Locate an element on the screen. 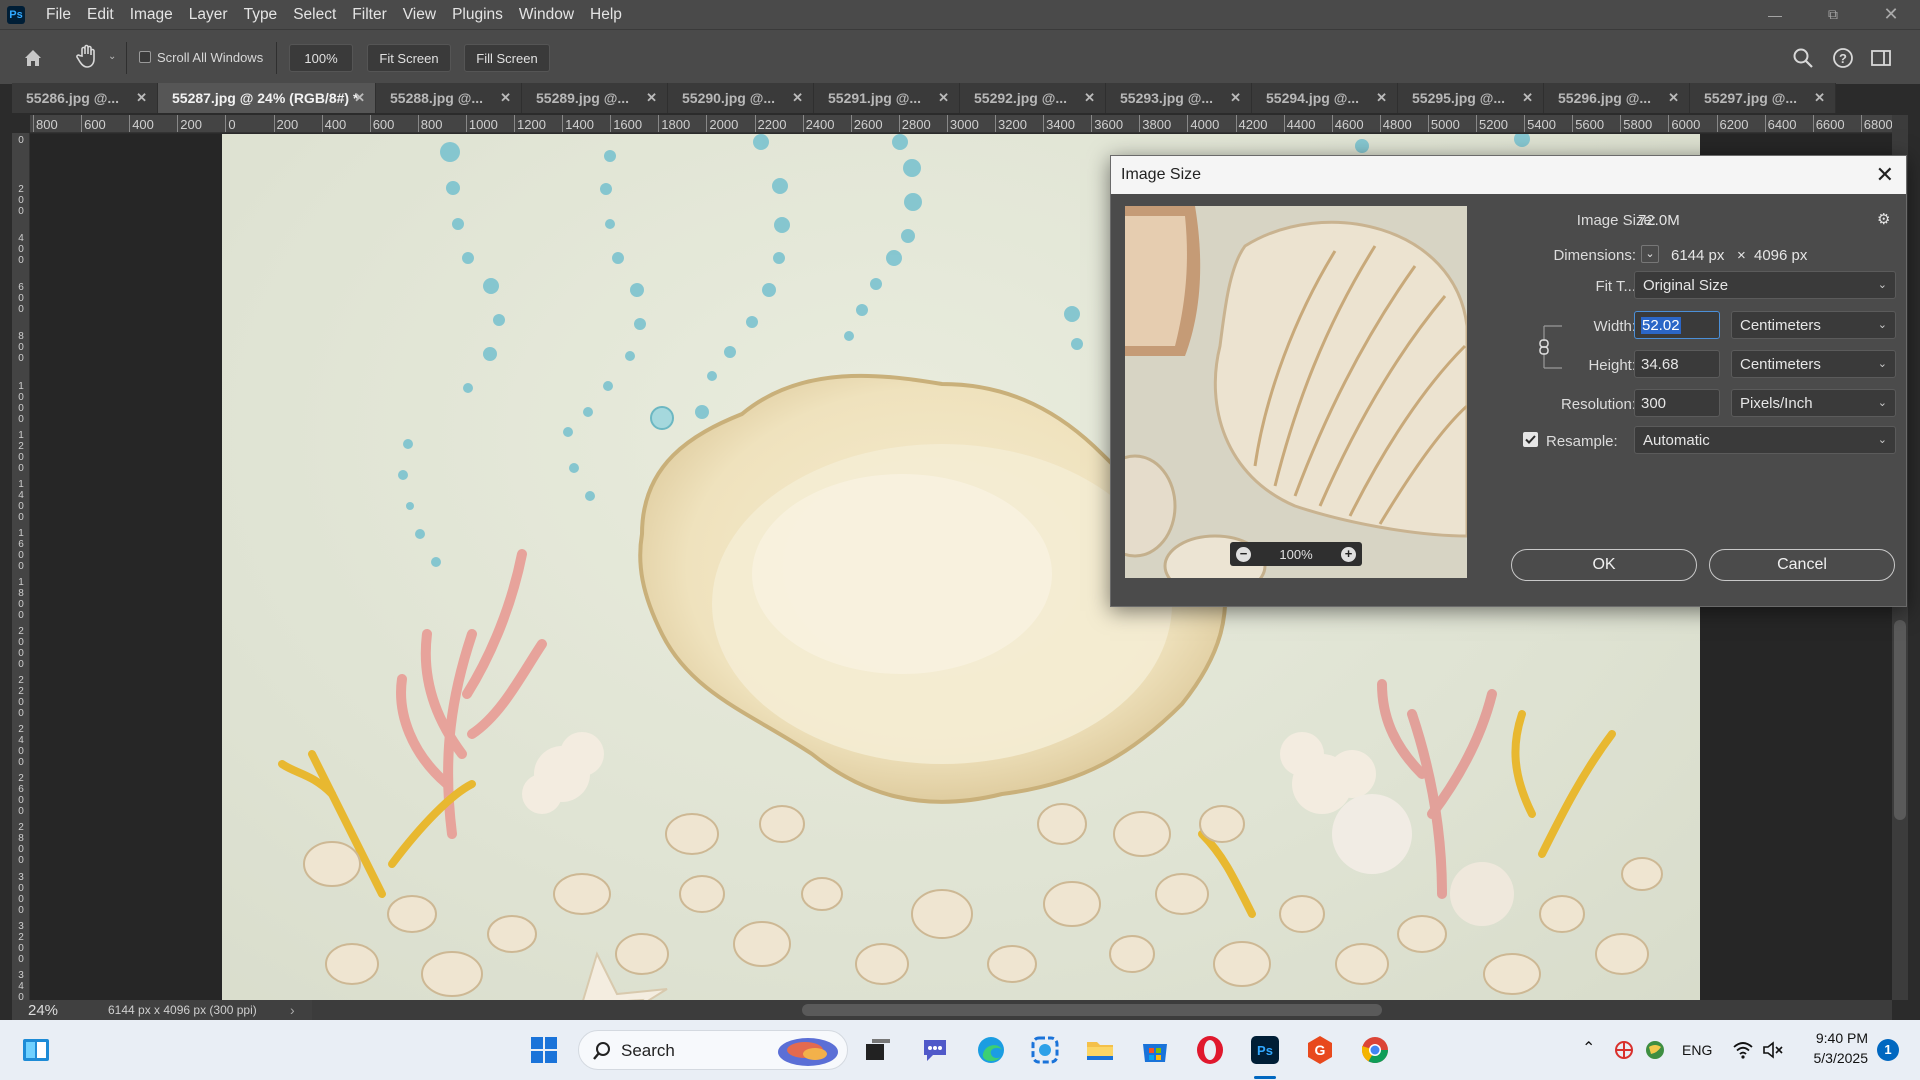 The height and width of the screenshot is (1080, 1920). maximize-icon: ⧉ is located at coordinates (1833, 14).